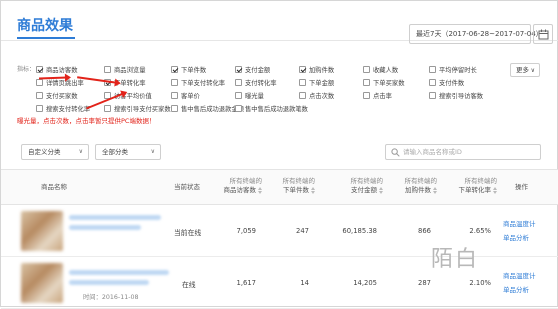 The image size is (558, 309). What do you see at coordinates (46, 38) in the screenshot?
I see `title-underline` at bounding box center [46, 38].